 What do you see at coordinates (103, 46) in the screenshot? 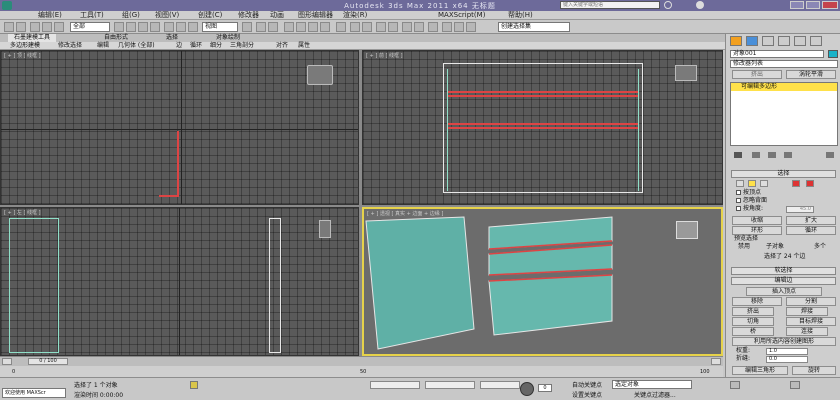
I see `ribbon-edit: 编辑` at bounding box center [103, 46].